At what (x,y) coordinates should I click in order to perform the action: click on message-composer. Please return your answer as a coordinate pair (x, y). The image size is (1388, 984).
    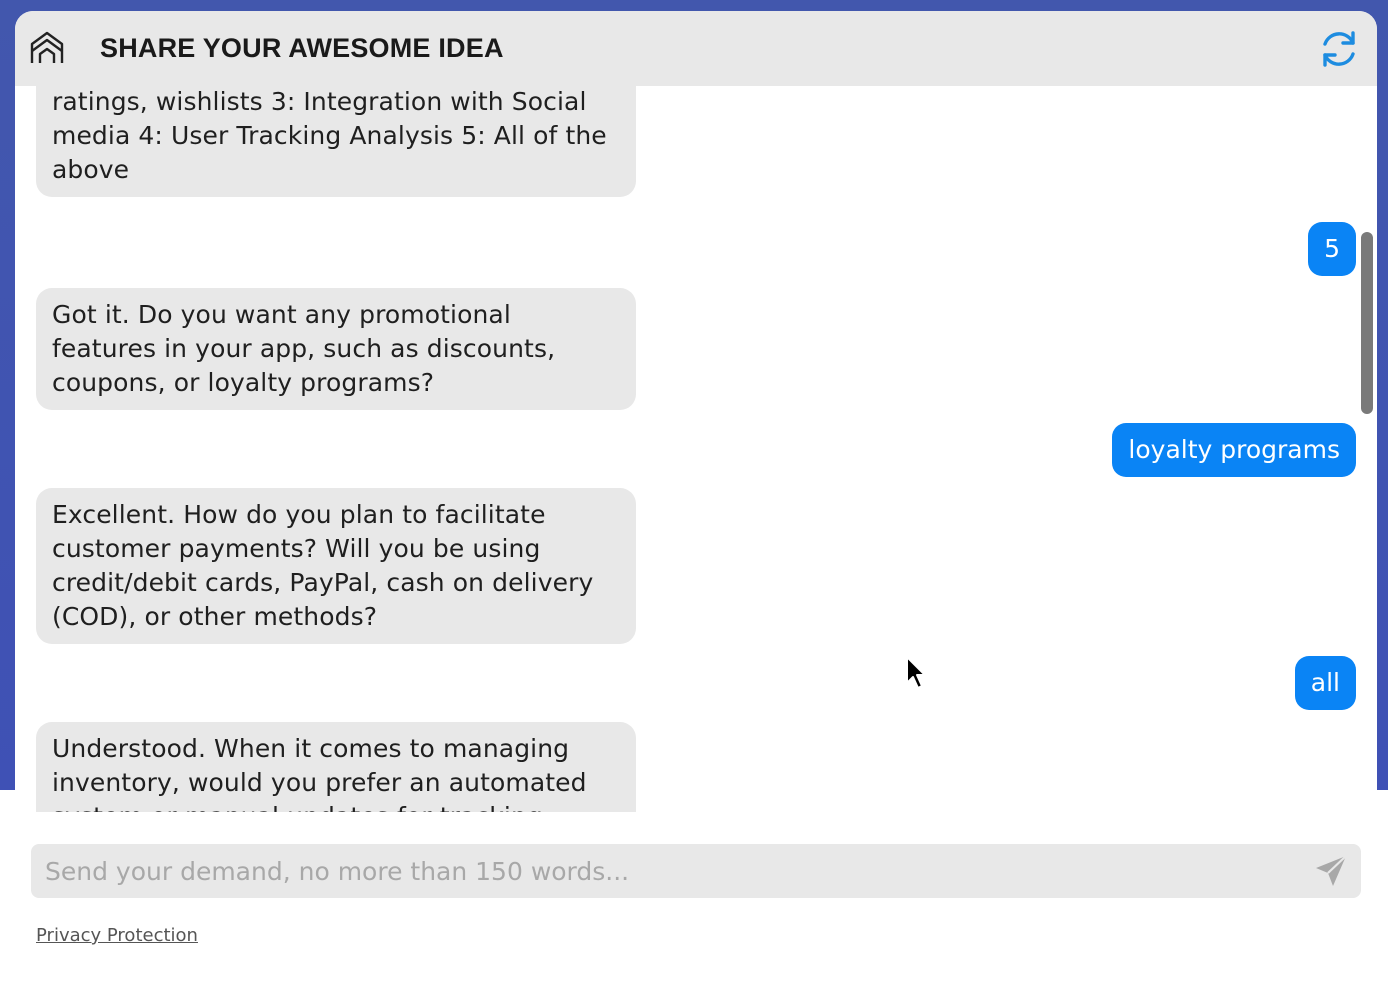
    Looking at the image, I should click on (696, 871).